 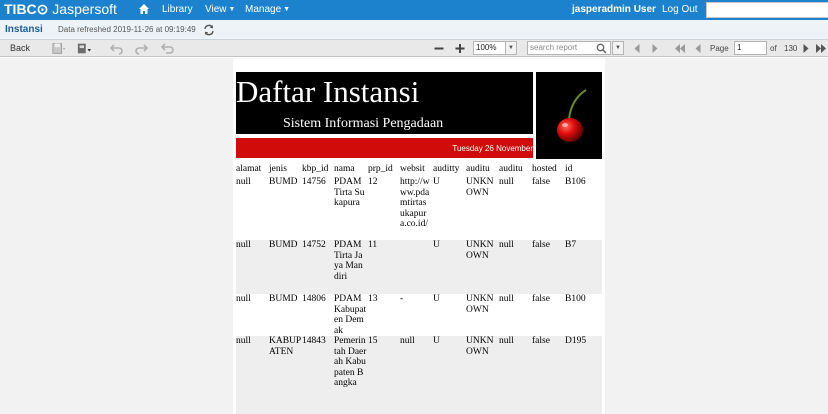 What do you see at coordinates (350, 315) in the screenshot?
I see `table-cell: PDAM Kabupaten Demak` at bounding box center [350, 315].